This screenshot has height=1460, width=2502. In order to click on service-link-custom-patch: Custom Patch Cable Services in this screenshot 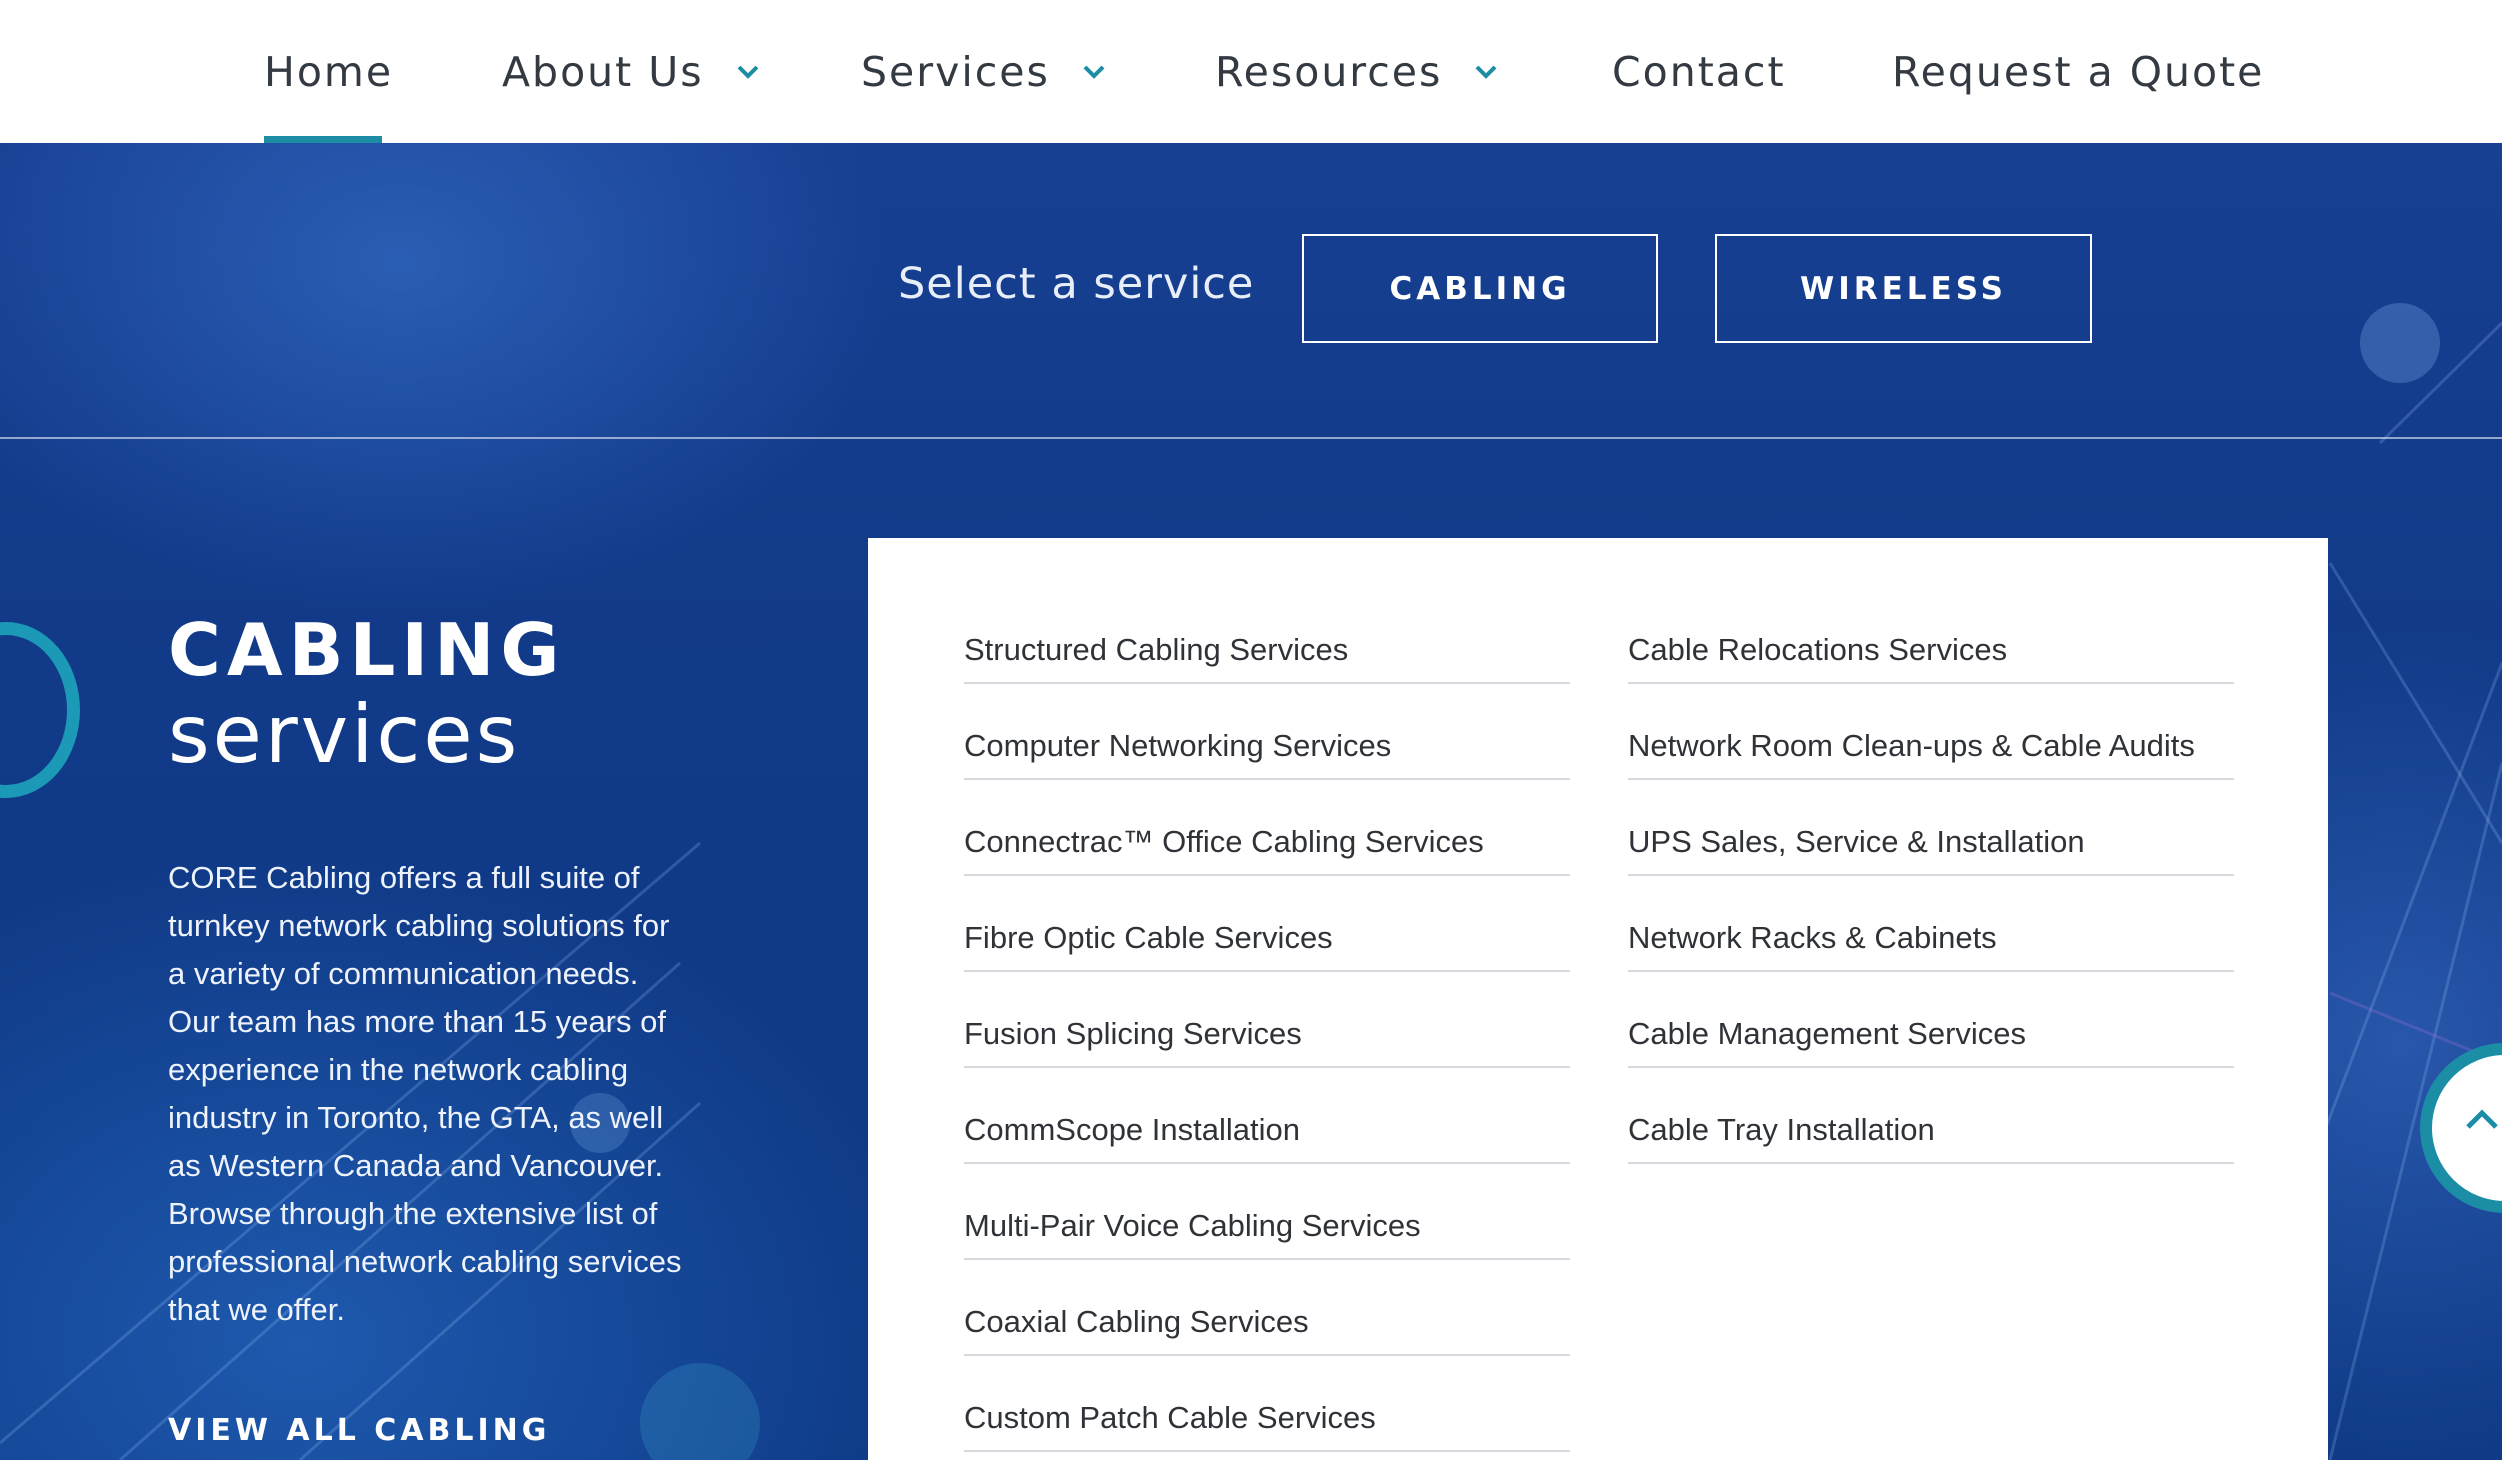, I will do `click(1267, 1404)`.